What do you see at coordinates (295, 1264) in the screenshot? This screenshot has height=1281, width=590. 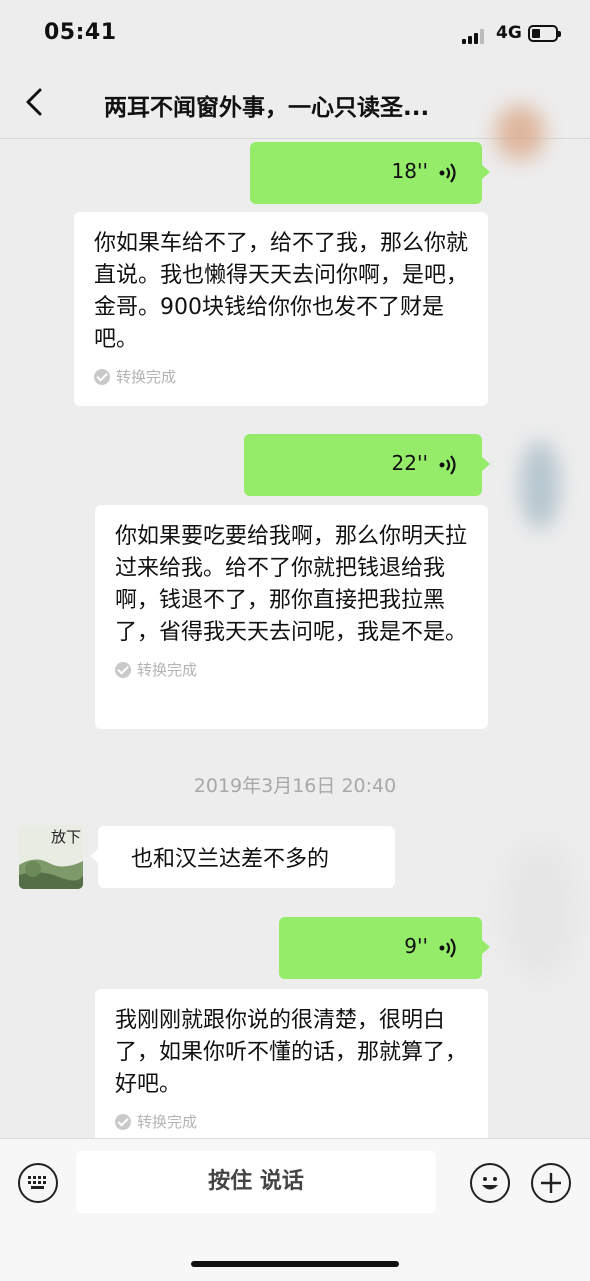 I see `home-indicator` at bounding box center [295, 1264].